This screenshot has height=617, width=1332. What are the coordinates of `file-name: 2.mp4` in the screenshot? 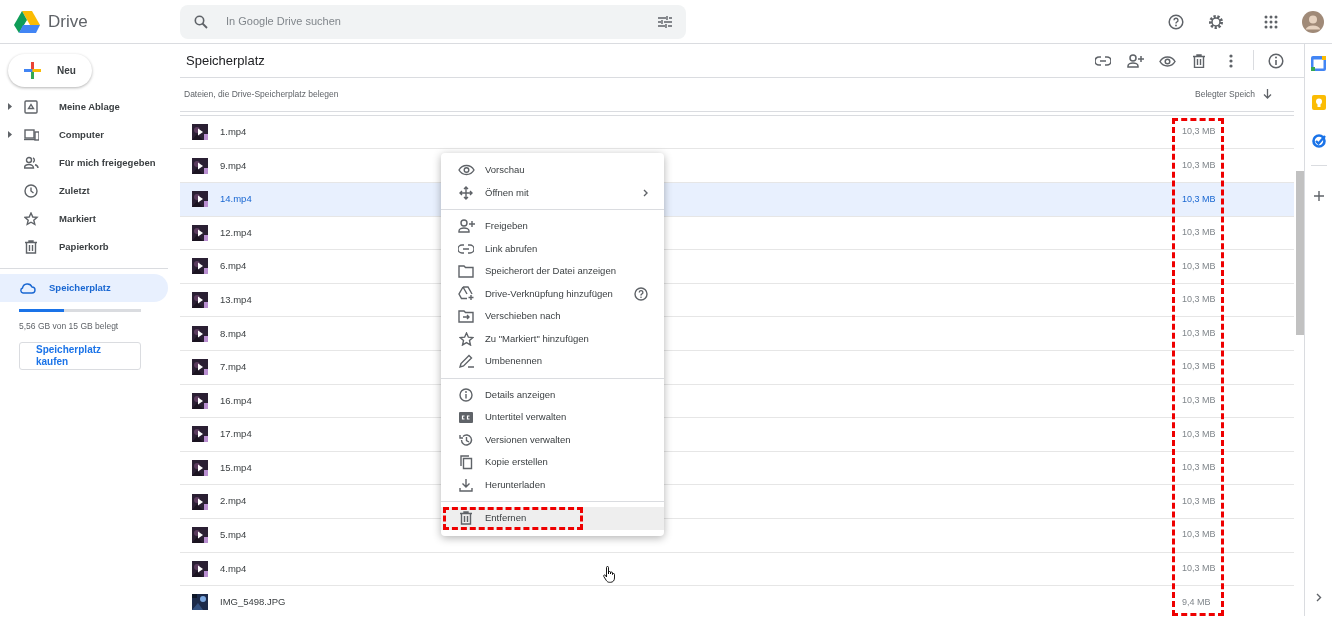 It's located at (233, 501).